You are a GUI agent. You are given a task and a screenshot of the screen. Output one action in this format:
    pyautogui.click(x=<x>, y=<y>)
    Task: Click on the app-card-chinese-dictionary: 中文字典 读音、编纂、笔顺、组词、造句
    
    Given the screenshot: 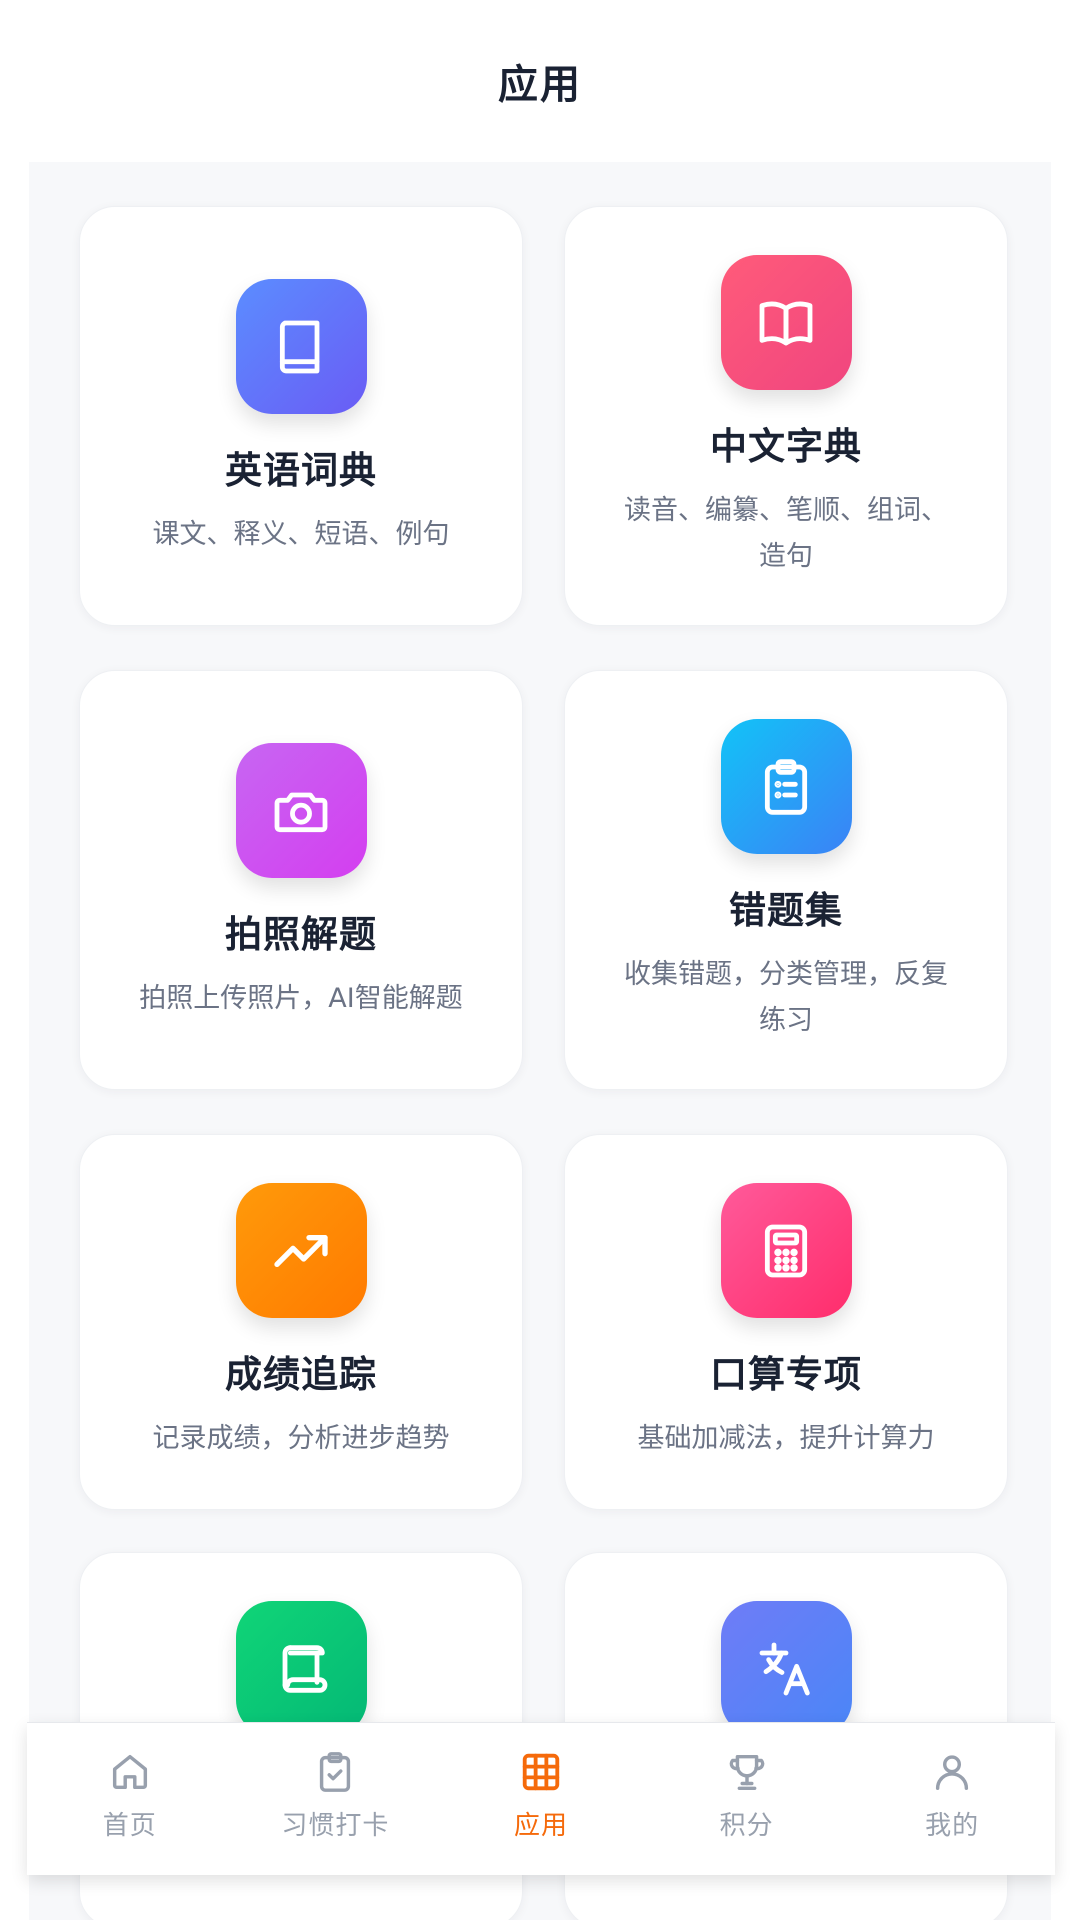 What is the action you would take?
    pyautogui.click(x=786, y=416)
    